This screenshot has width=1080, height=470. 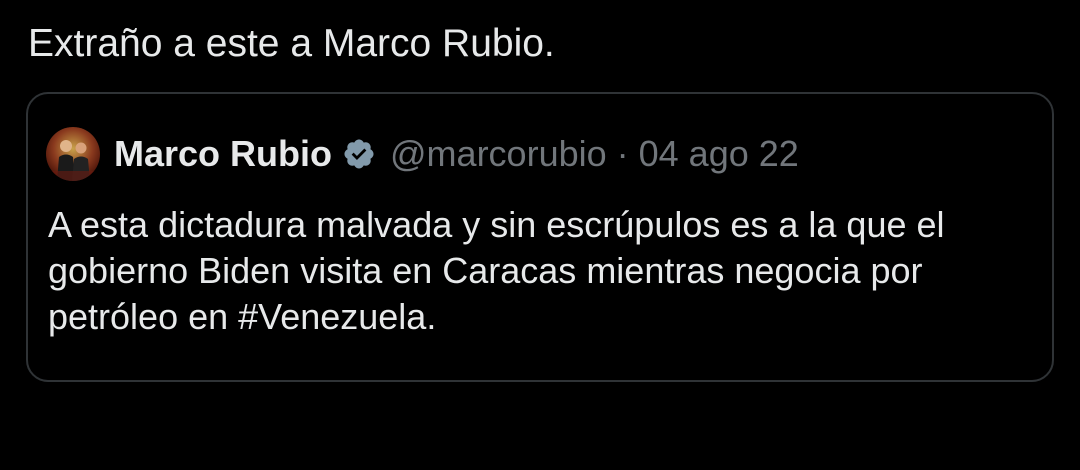 I want to click on tweet-date: 04 ago 22, so click(x=719, y=154).